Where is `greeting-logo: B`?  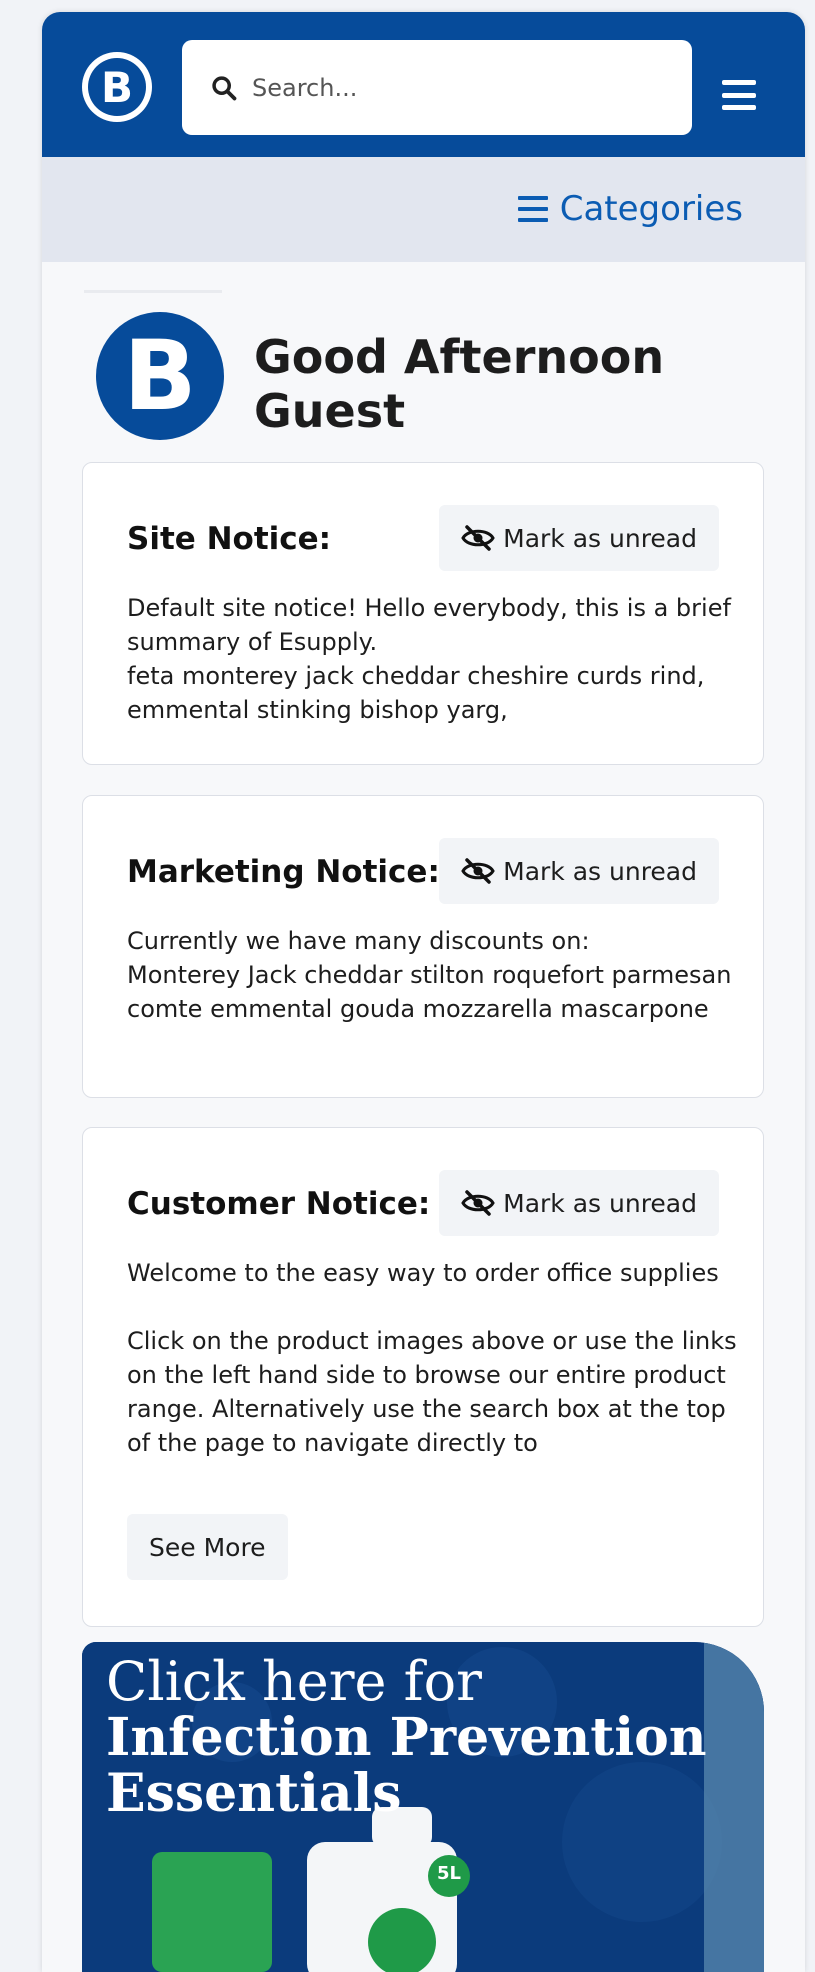
greeting-logo: B is located at coordinates (160, 376).